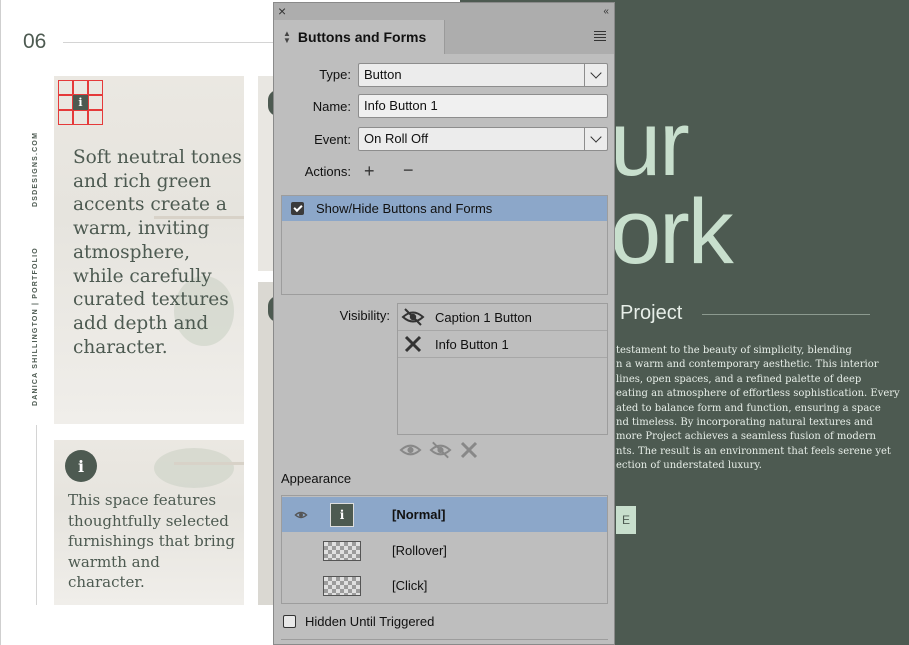  I want to click on state-normal: i [Normal], so click(444, 514).